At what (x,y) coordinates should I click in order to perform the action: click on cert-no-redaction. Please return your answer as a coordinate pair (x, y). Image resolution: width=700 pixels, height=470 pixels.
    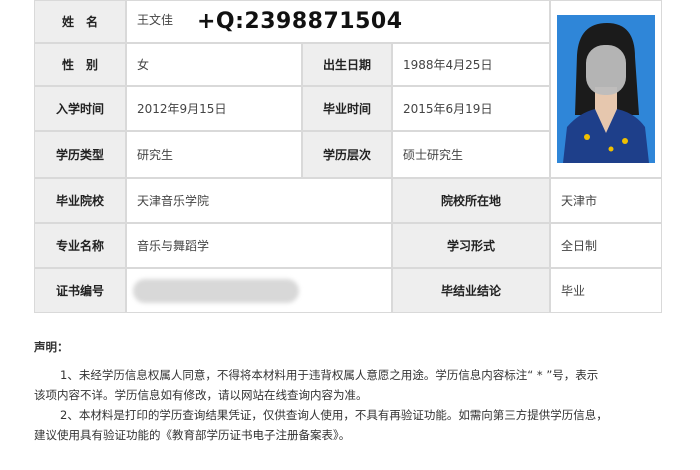
    Looking at the image, I should click on (216, 291).